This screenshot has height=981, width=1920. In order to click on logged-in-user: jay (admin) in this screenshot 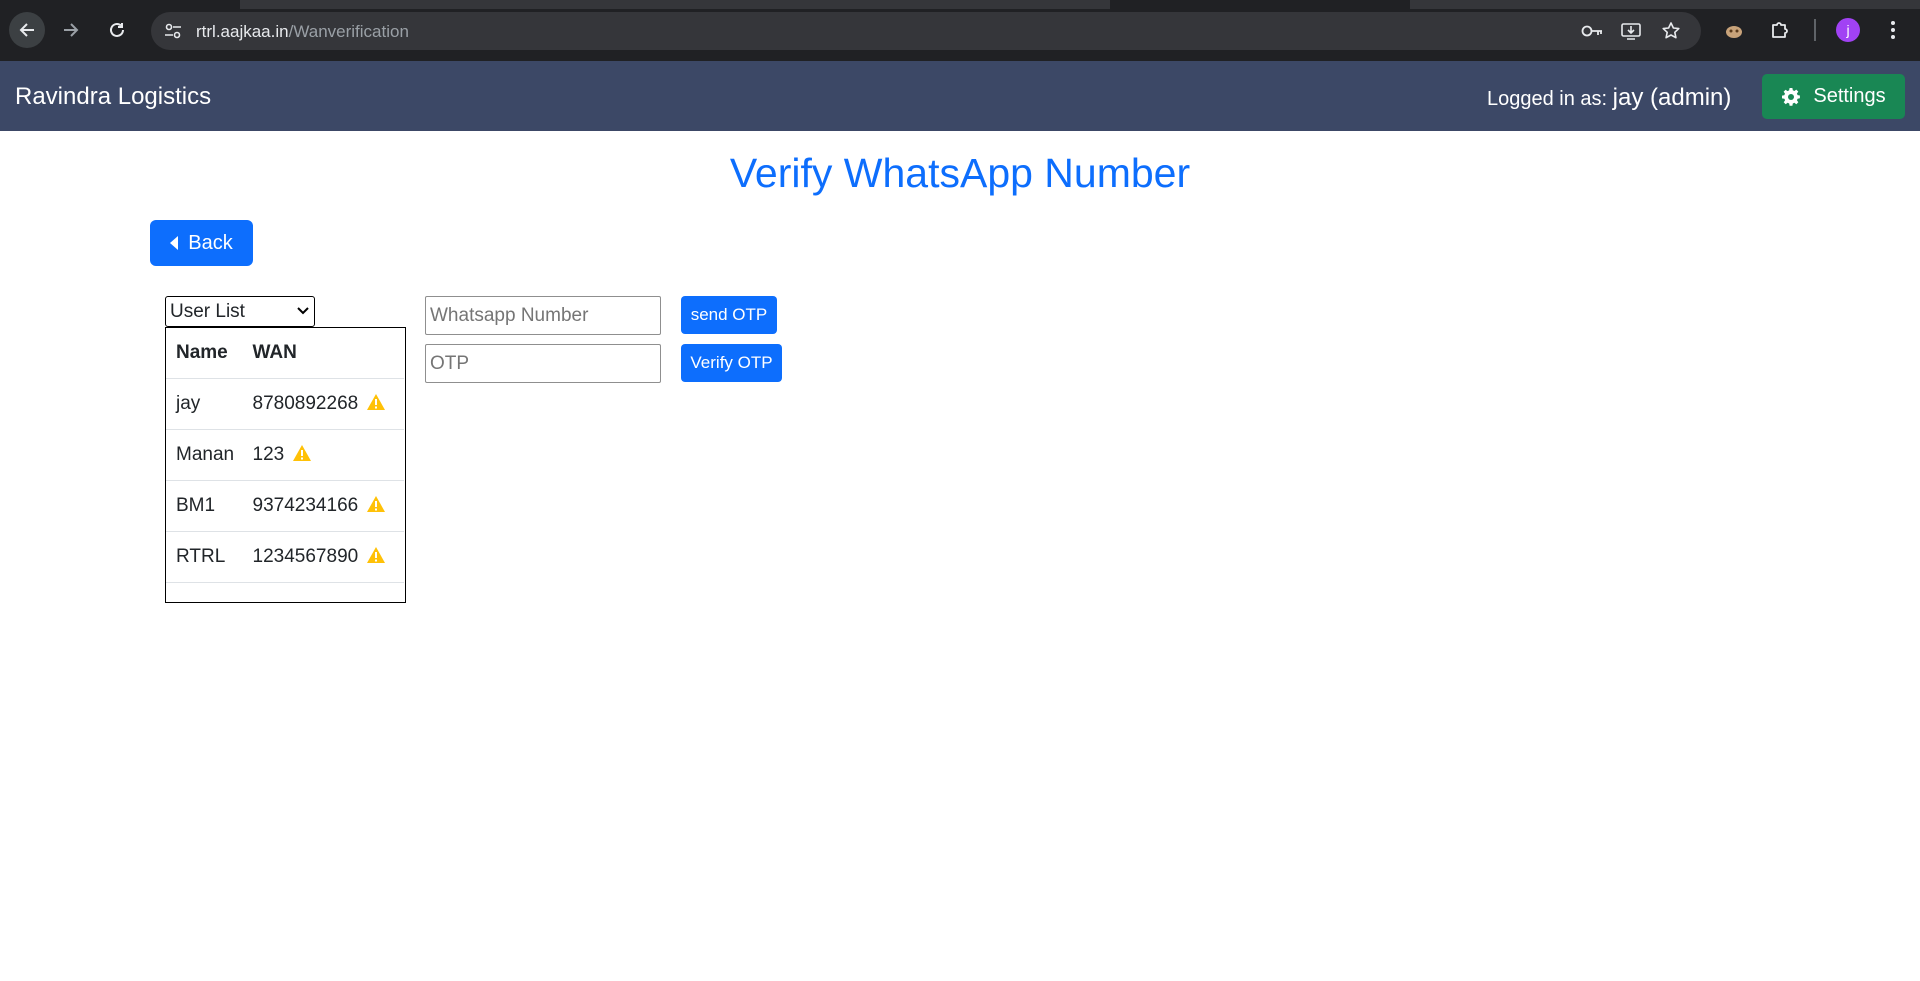, I will do `click(1672, 97)`.